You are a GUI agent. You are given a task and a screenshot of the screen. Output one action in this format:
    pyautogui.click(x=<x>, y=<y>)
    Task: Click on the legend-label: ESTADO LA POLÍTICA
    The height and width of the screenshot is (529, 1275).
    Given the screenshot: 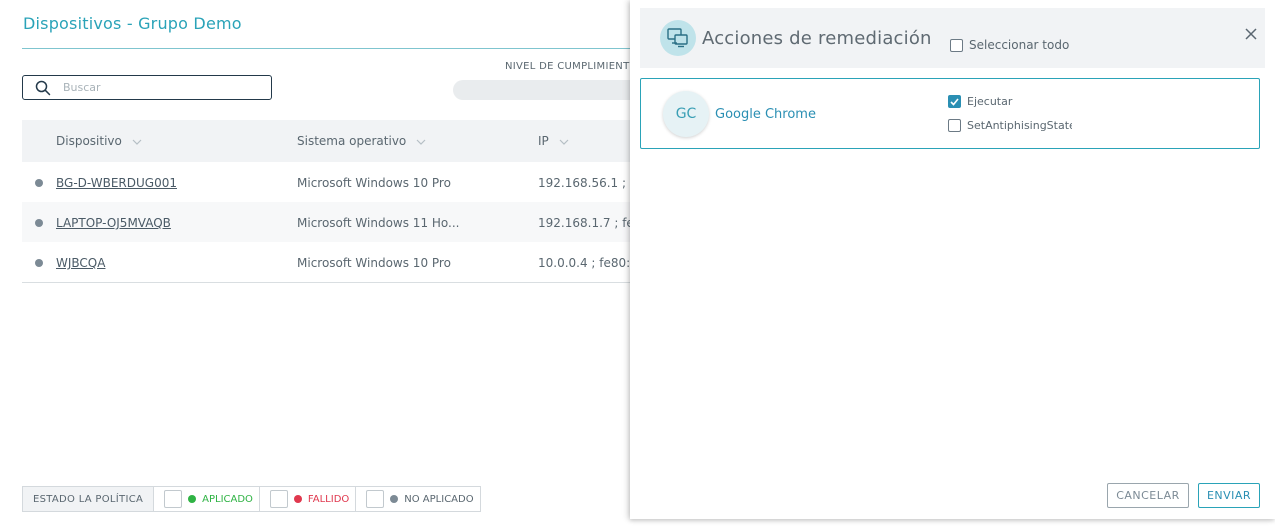 What is the action you would take?
    pyautogui.click(x=89, y=499)
    